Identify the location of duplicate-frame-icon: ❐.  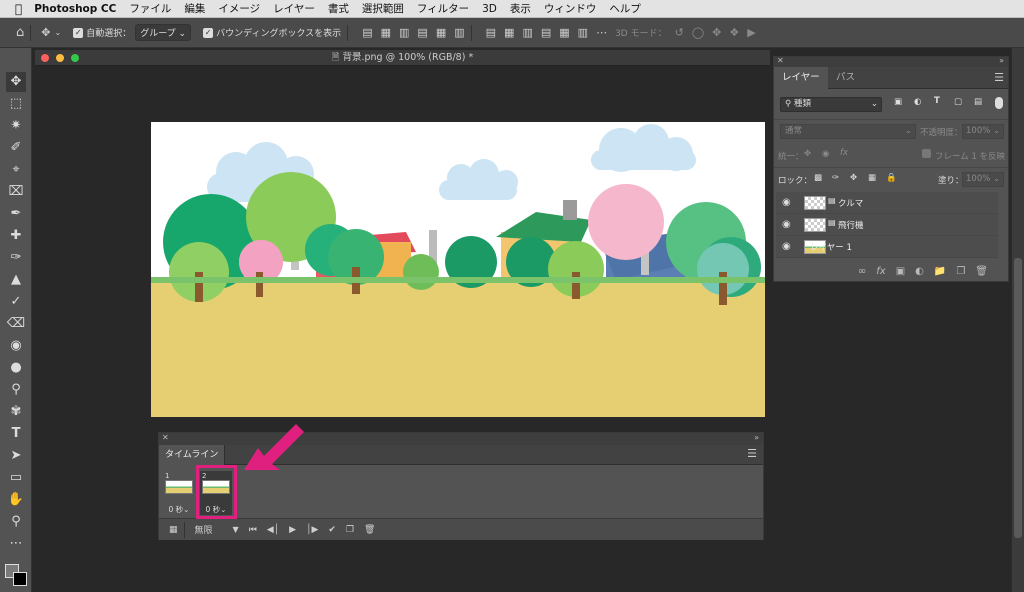
(350, 530).